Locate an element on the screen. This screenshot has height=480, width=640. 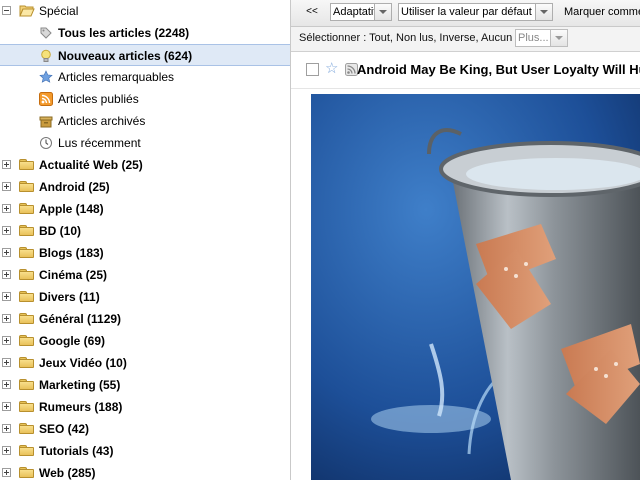
category-item: Marketing (55) is located at coordinates (145, 385).